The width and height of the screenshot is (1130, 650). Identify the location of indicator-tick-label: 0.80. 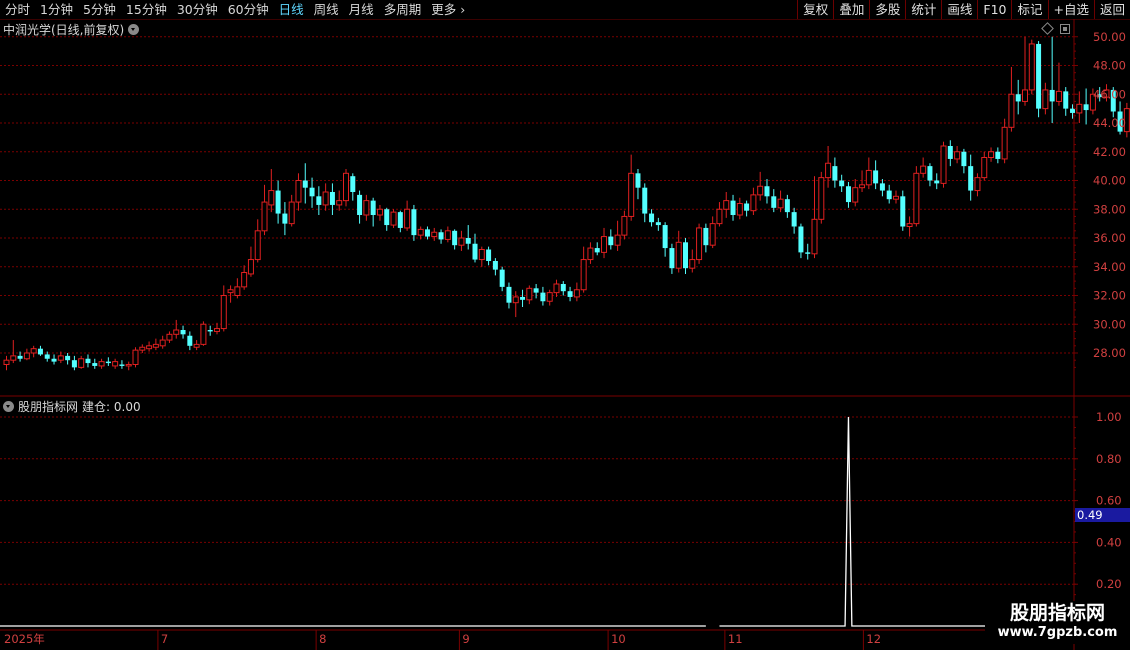
(1109, 459).